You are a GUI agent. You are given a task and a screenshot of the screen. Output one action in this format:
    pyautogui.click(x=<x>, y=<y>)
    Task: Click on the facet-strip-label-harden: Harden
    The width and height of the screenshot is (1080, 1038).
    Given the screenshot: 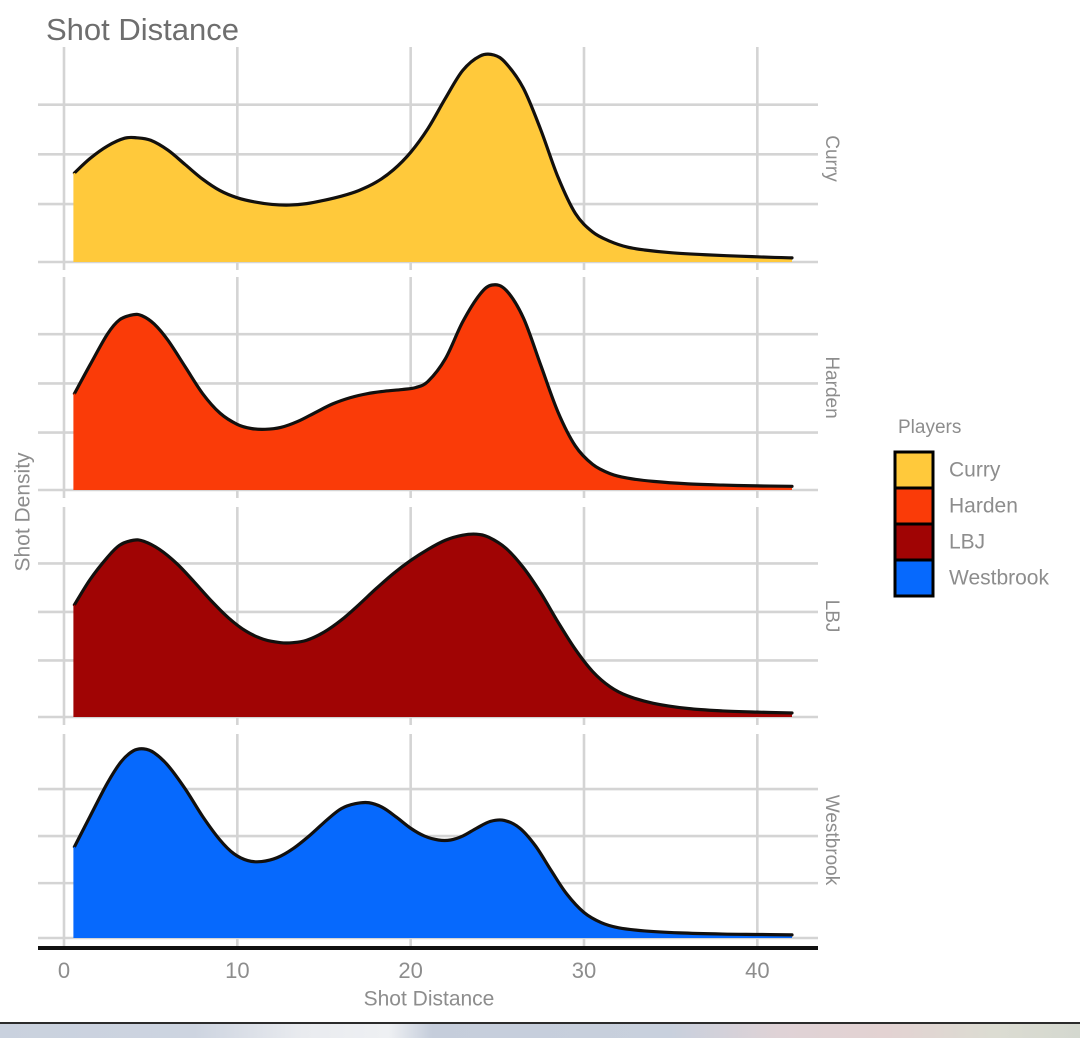 What is the action you would take?
    pyautogui.click(x=831, y=387)
    